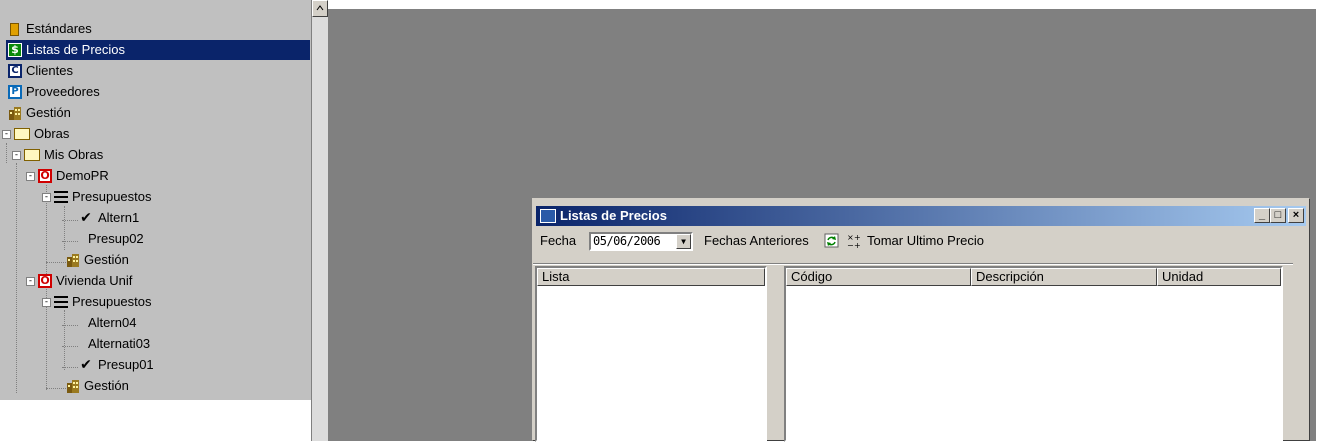  Describe the element at coordinates (1318, 220) in the screenshot. I see `window-border` at that location.